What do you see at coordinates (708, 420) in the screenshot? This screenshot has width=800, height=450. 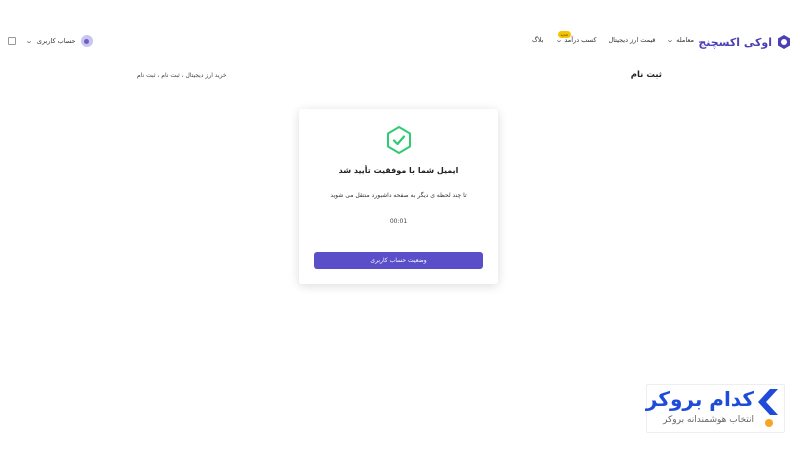 I see `ad-subtitle: انتخاب هوشمندانه بروکر` at bounding box center [708, 420].